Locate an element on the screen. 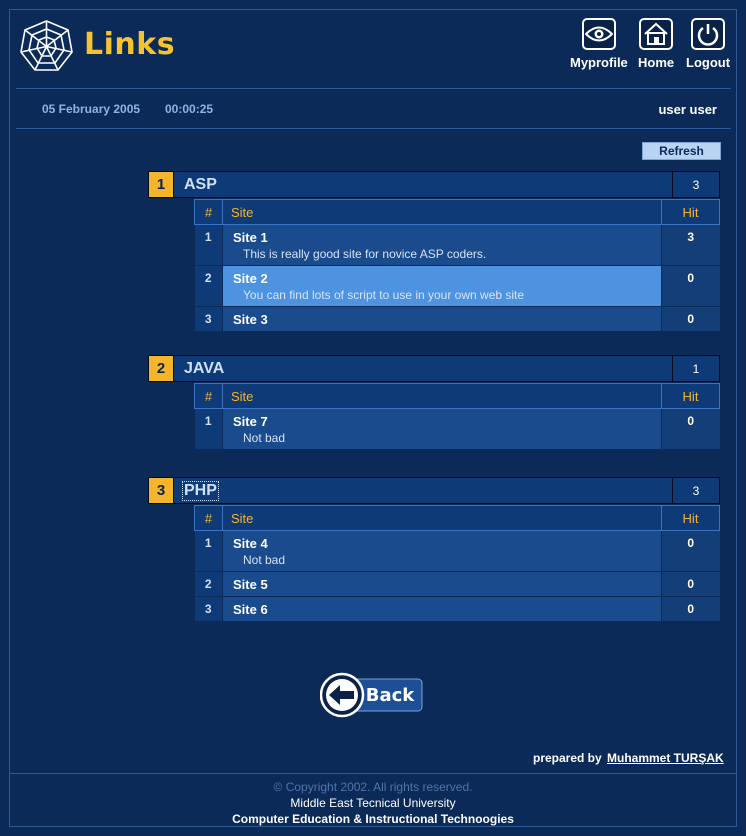 The image size is (746, 836). prepared-by-label: prepared by is located at coordinates (567, 758).